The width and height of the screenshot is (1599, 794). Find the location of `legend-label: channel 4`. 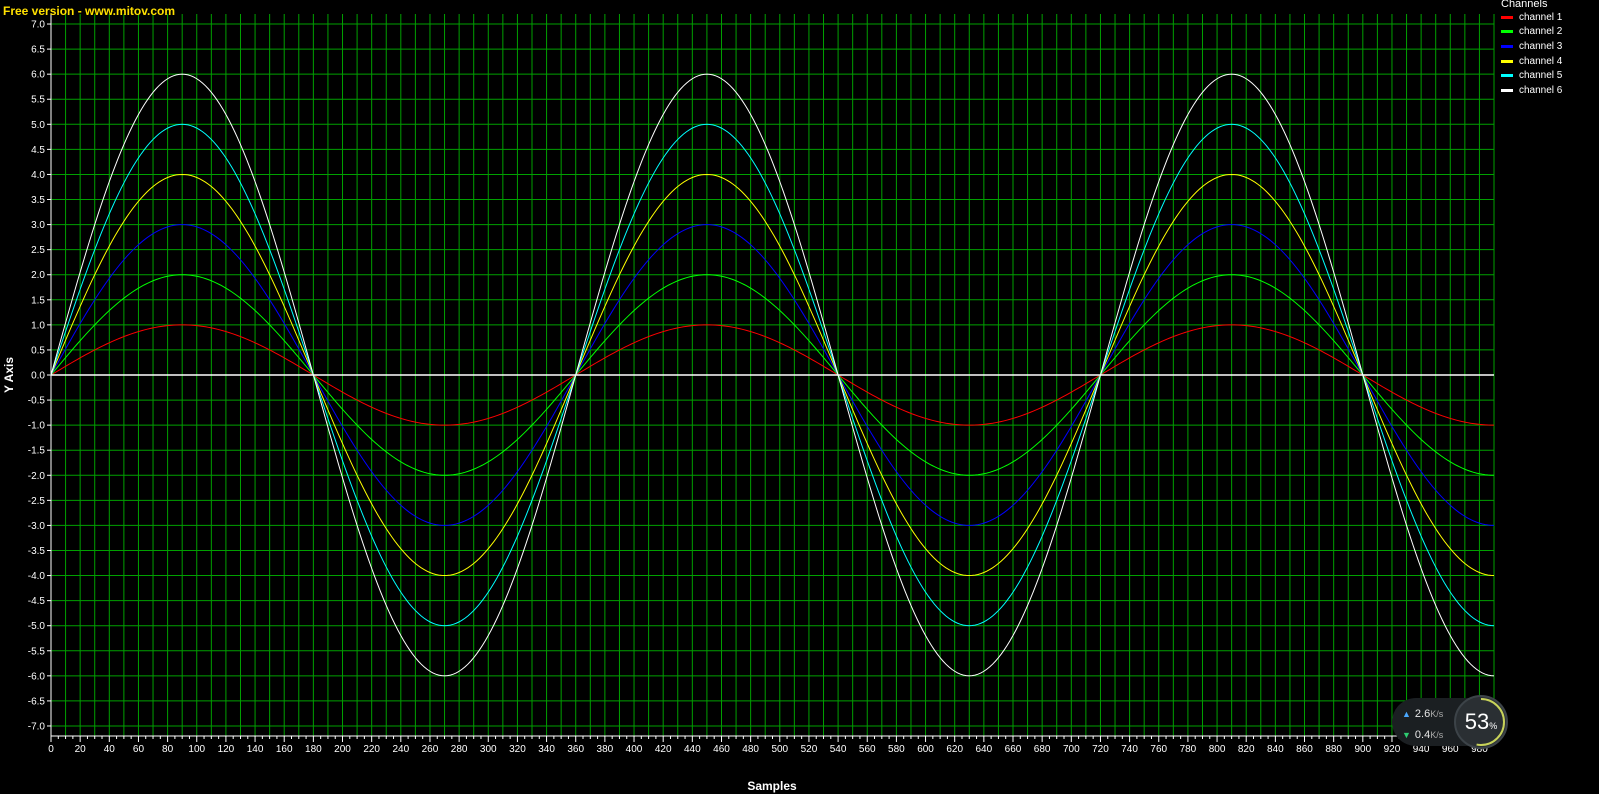

legend-label: channel 4 is located at coordinates (1541, 61).